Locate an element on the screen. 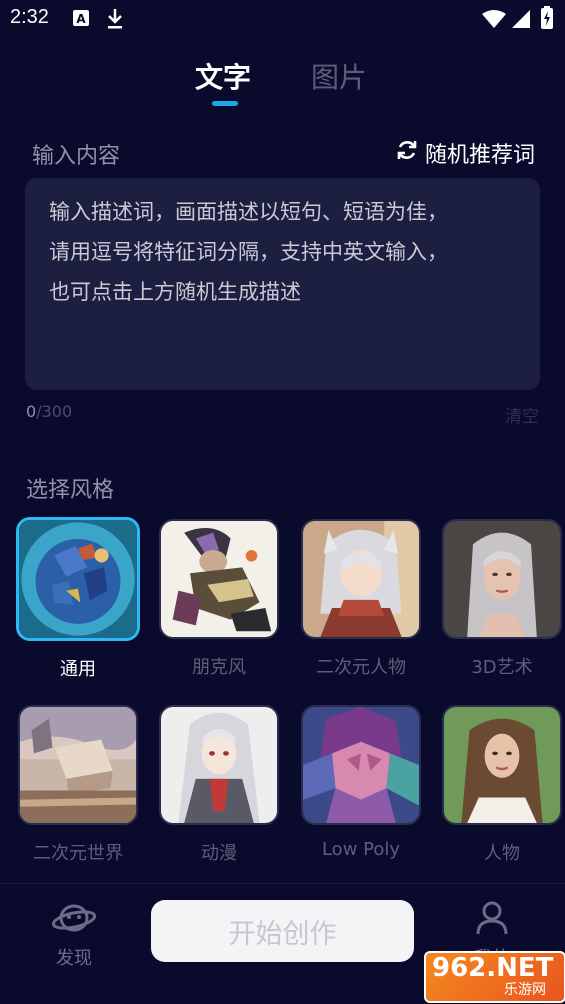 The image size is (565, 1004). site-watermark: 962.NET 乐游网 is located at coordinates (494, 977).